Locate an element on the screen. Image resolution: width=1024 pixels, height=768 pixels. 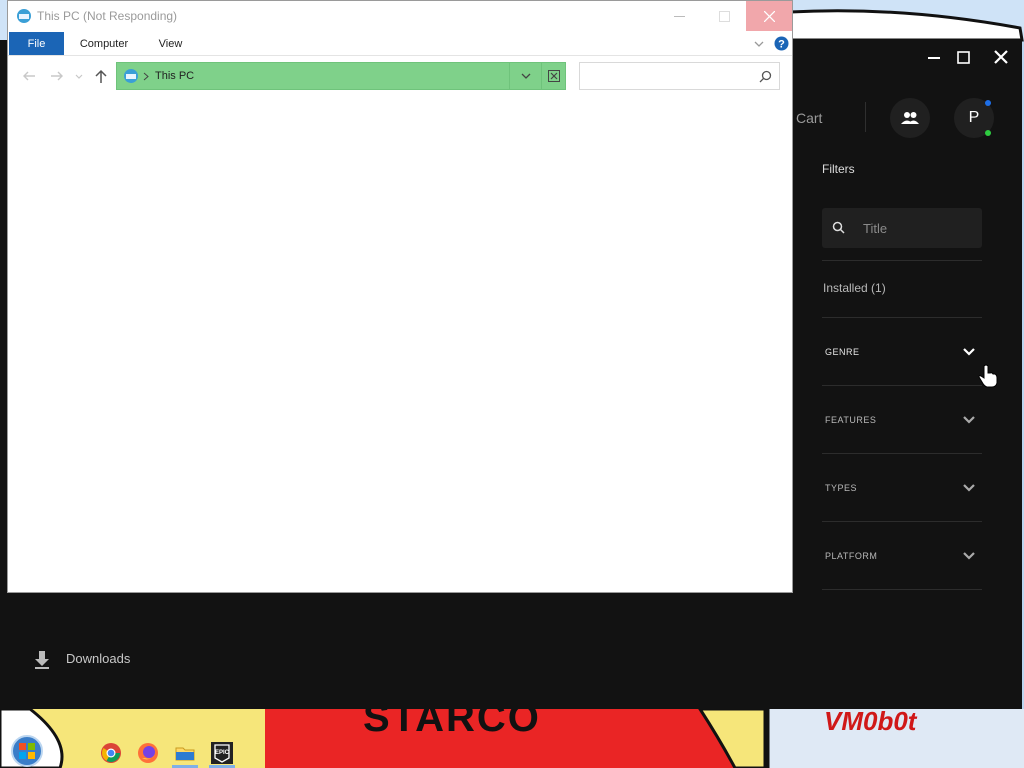
hand-cursor-icon is located at coordinates (988, 376).